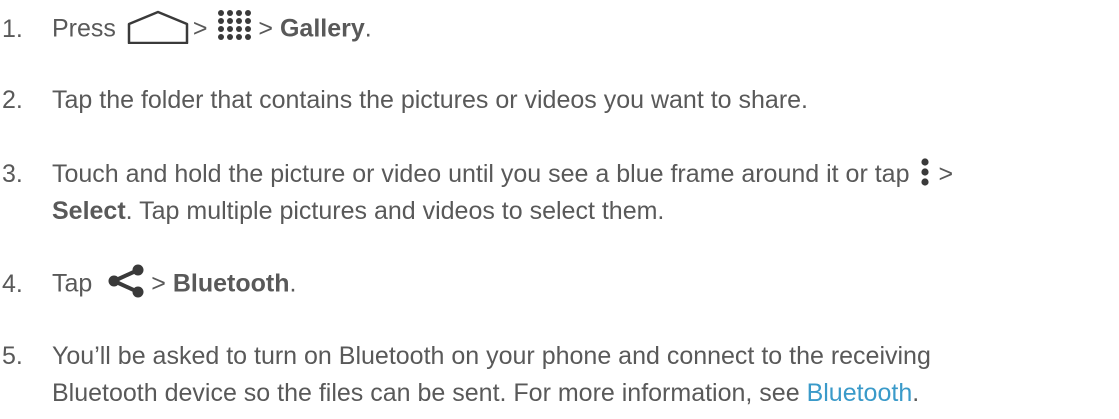 This screenshot has height=419, width=1119. I want to click on step-1: 1. Press > > Gallery., so click(186, 30).